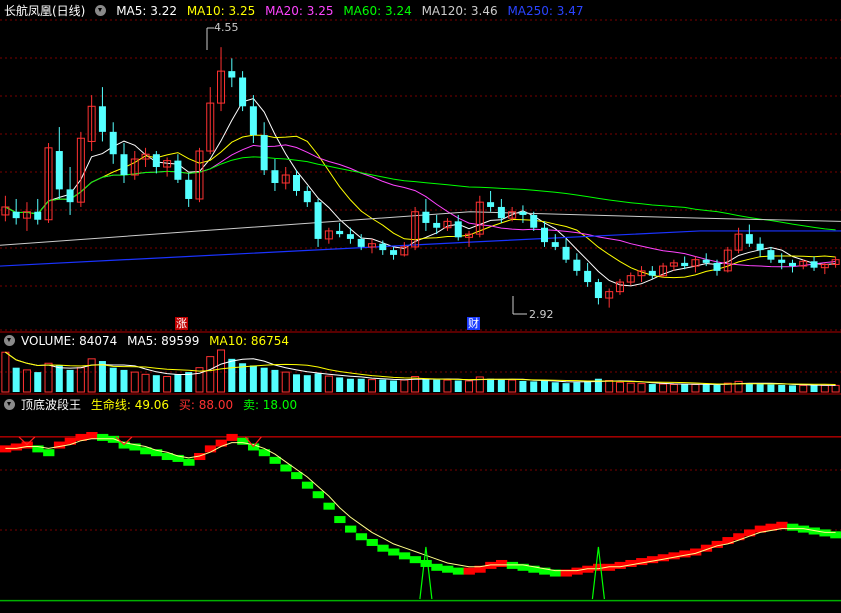 This screenshot has height=613, width=841. I want to click on stock-title: 长航凤凰(日线), so click(45, 11).